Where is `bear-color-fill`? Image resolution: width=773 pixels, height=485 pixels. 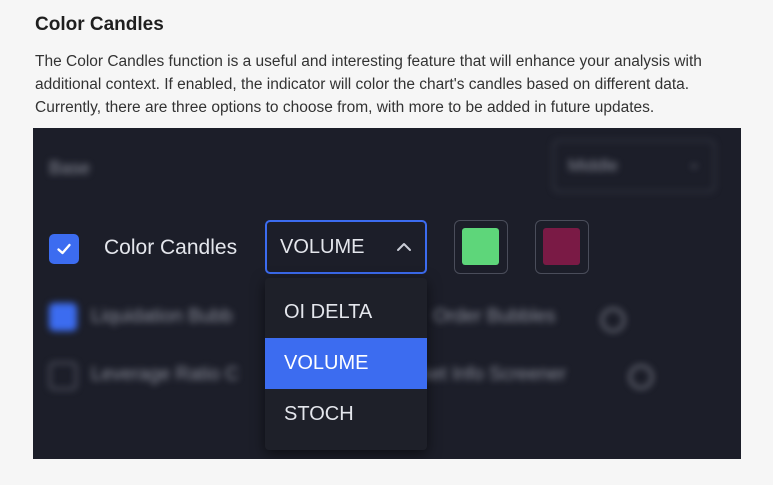 bear-color-fill is located at coordinates (561, 246).